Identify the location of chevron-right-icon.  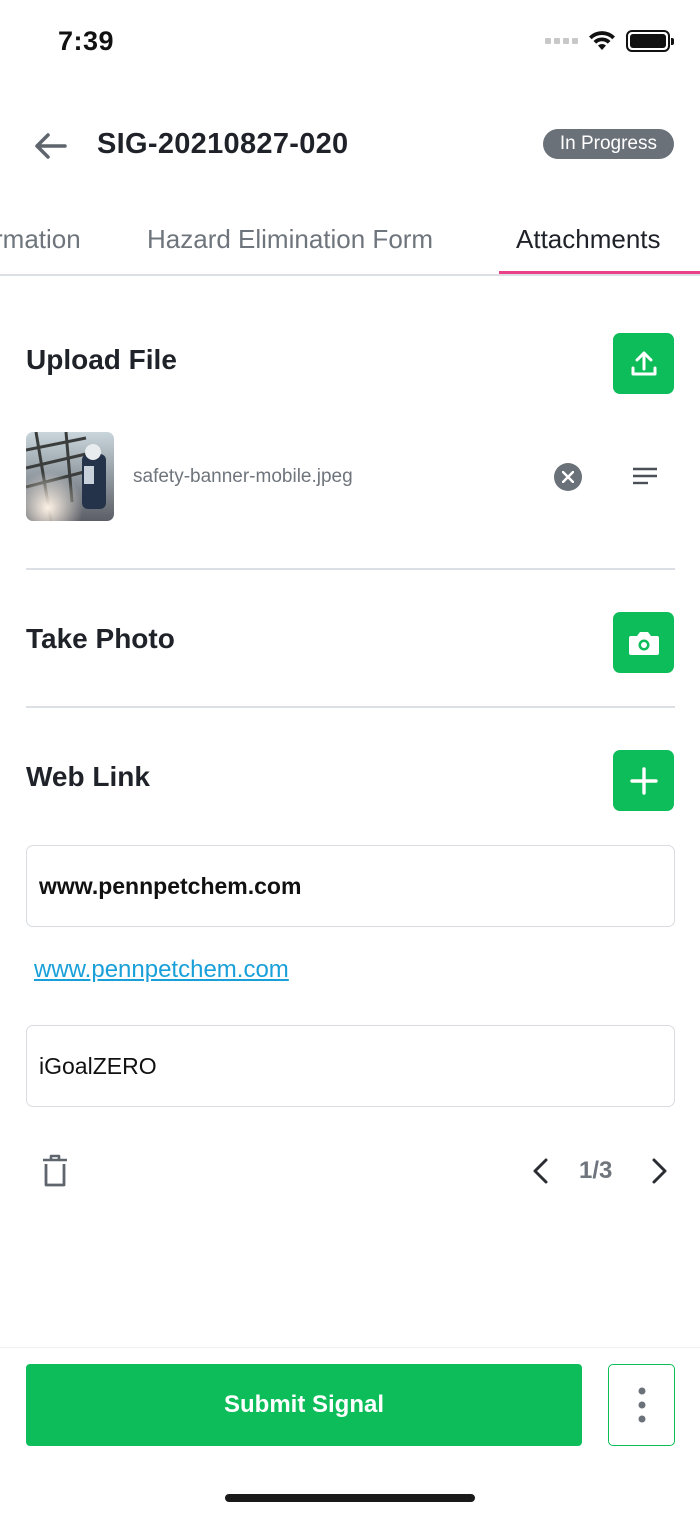
(659, 1171).